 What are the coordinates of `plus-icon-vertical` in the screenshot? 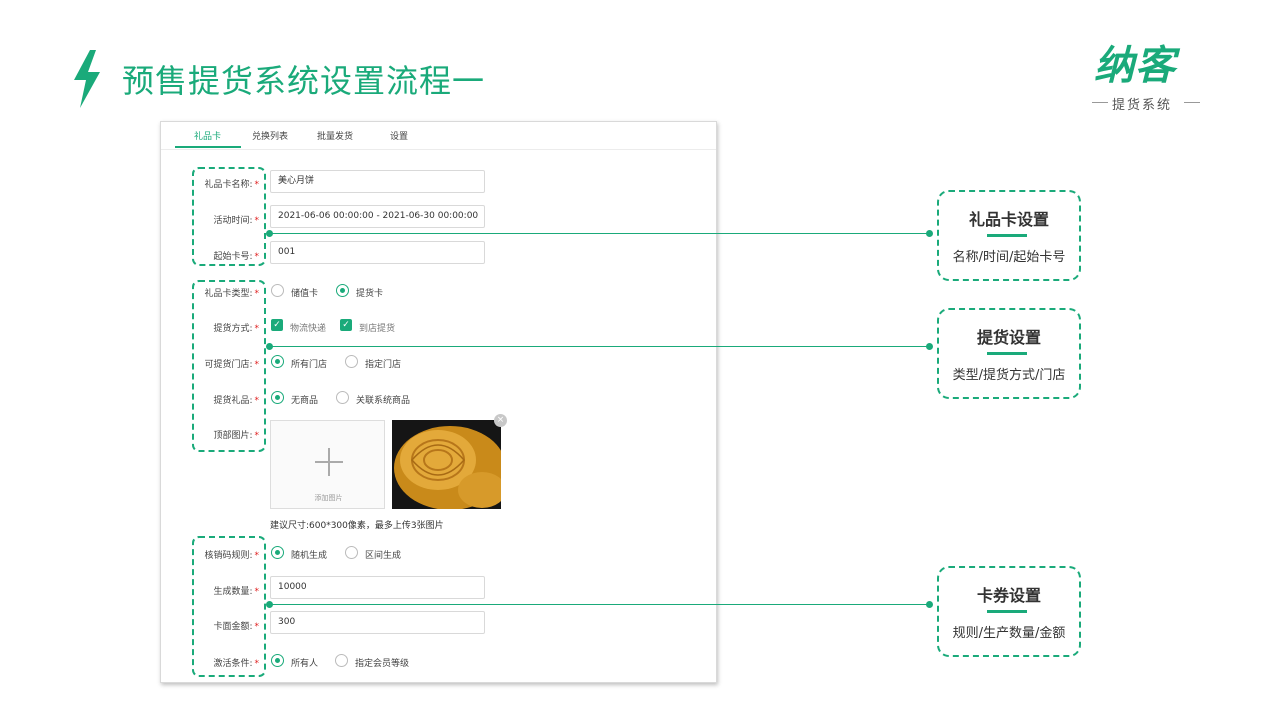 It's located at (329, 462).